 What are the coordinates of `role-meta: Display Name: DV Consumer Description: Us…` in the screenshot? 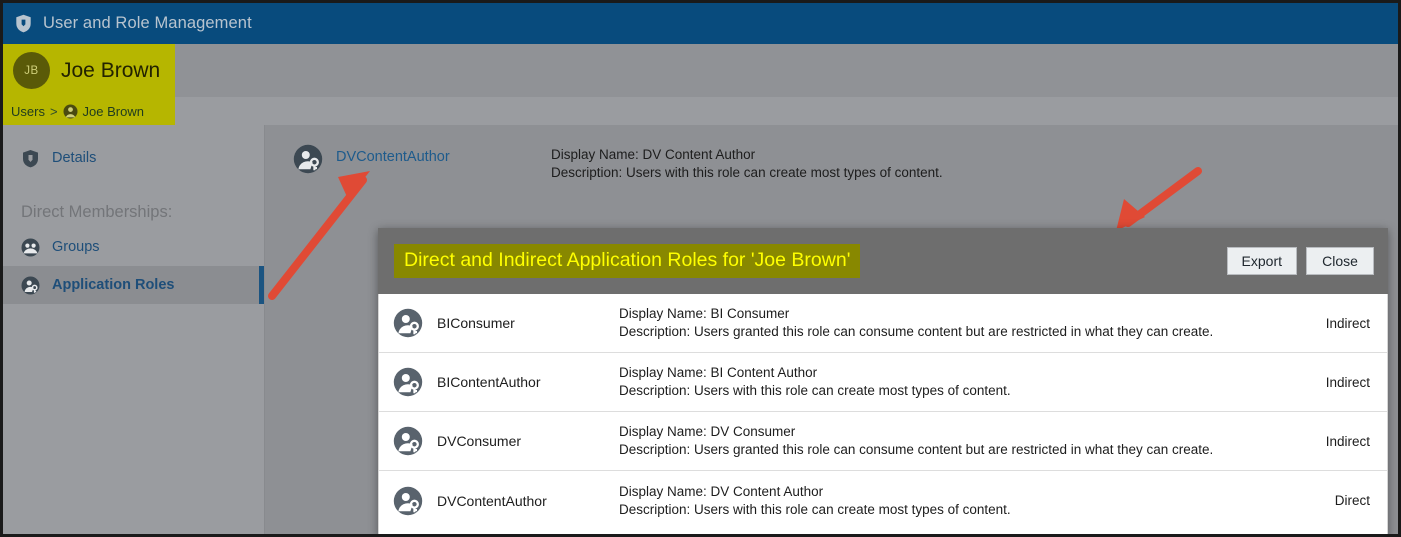 It's located at (955, 441).